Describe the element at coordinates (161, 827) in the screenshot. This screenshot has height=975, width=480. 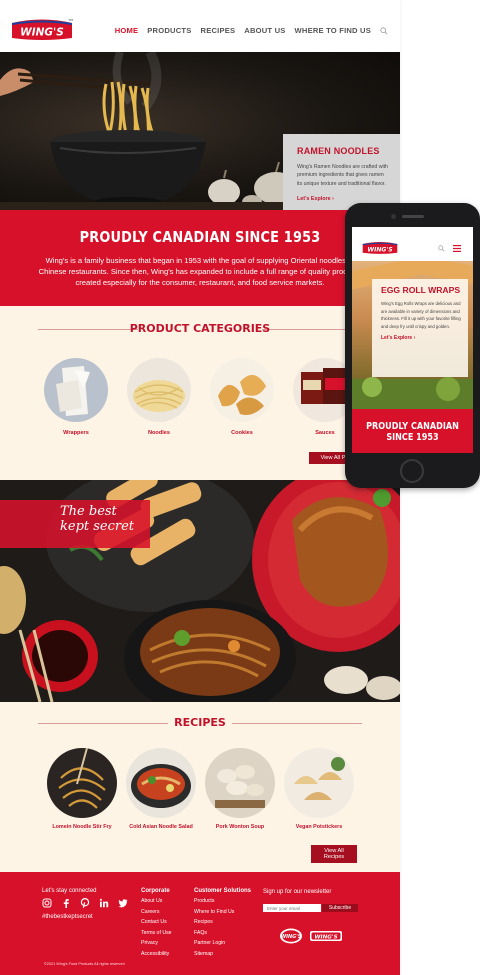
I see `recipe-label: Cold Asian Noodle Salad` at that location.